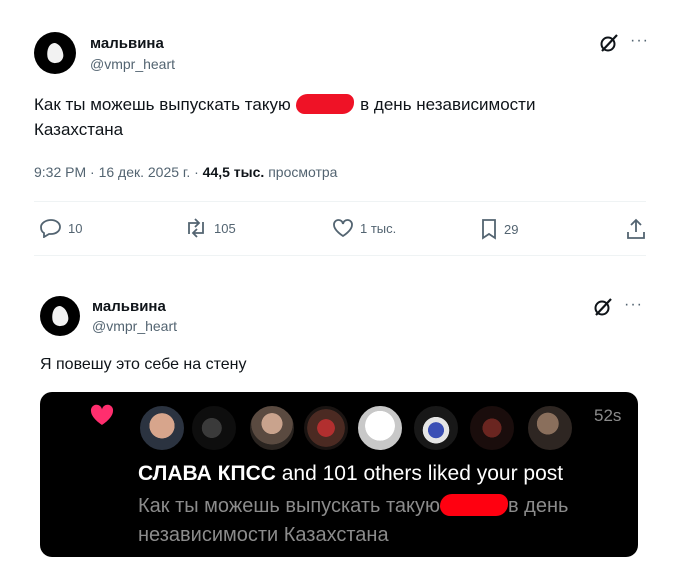 The height and width of the screenshot is (585, 680). What do you see at coordinates (225, 228) in the screenshot?
I see `repost-count: 105` at bounding box center [225, 228].